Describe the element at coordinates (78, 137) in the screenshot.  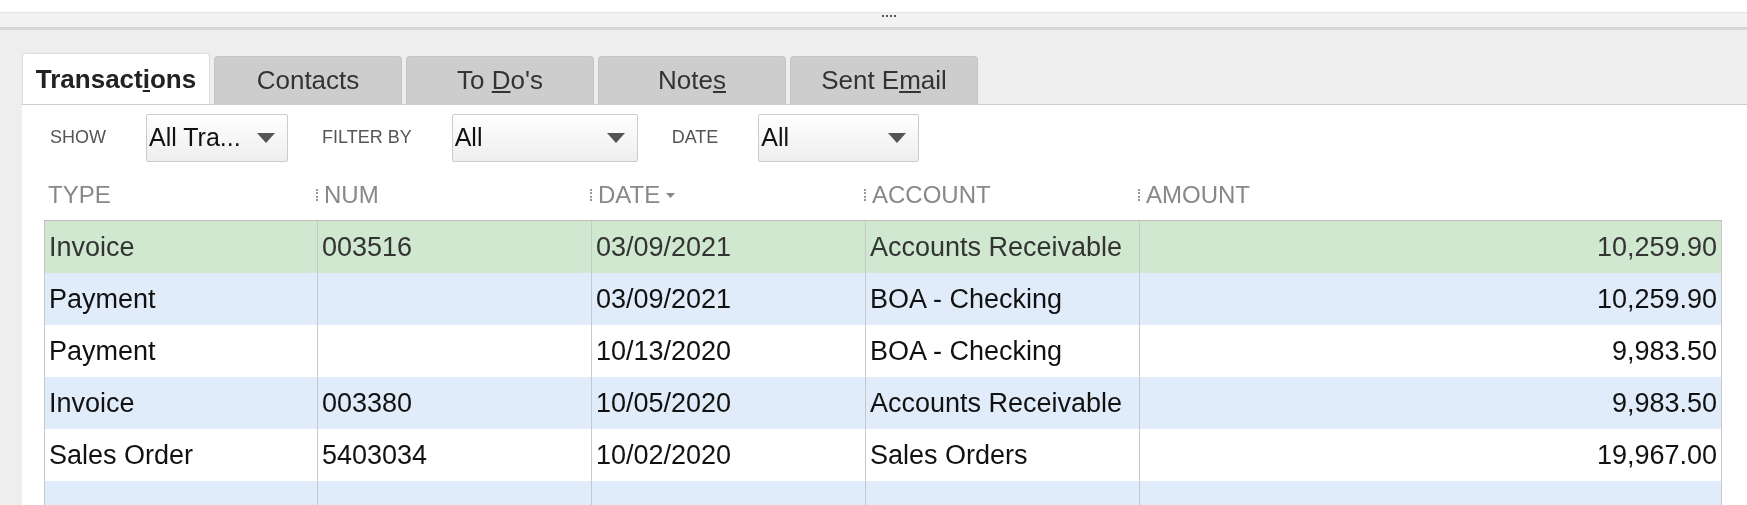
I see `filter-label: SHOW` at that location.